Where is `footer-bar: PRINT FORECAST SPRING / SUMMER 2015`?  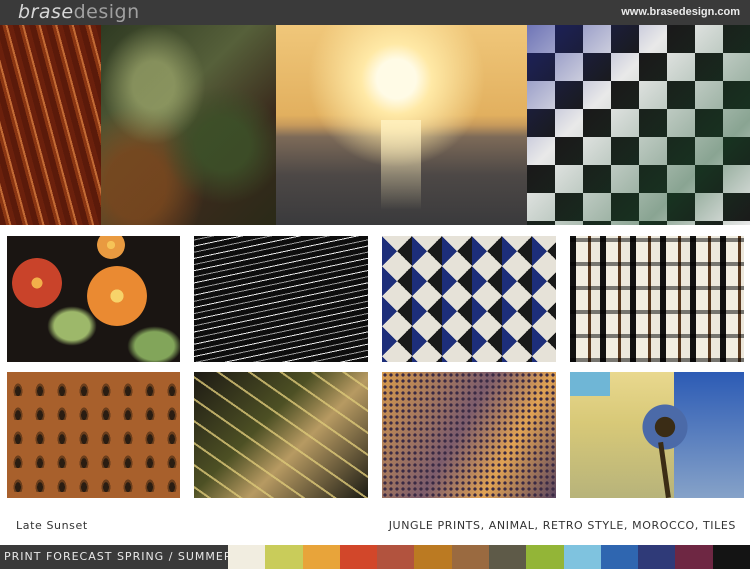
footer-bar: PRINT FORECAST SPRING / SUMMER 2015 is located at coordinates (375, 557).